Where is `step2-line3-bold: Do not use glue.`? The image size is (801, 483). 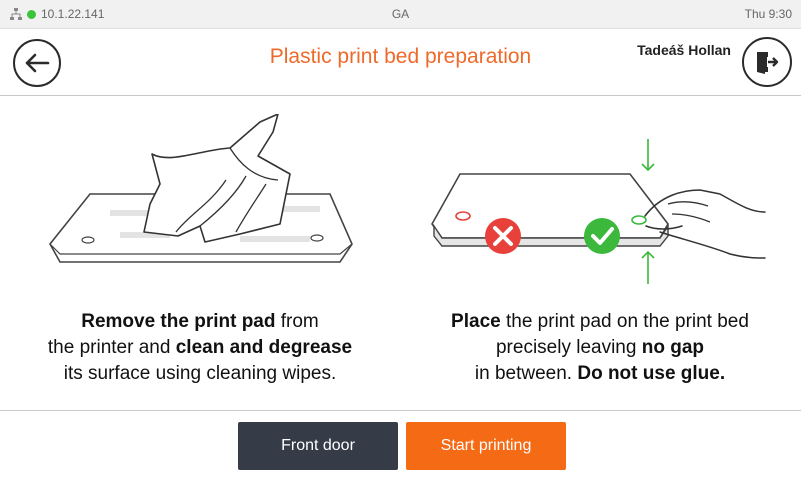
step2-line3-bold: Do not use glue. is located at coordinates (651, 373).